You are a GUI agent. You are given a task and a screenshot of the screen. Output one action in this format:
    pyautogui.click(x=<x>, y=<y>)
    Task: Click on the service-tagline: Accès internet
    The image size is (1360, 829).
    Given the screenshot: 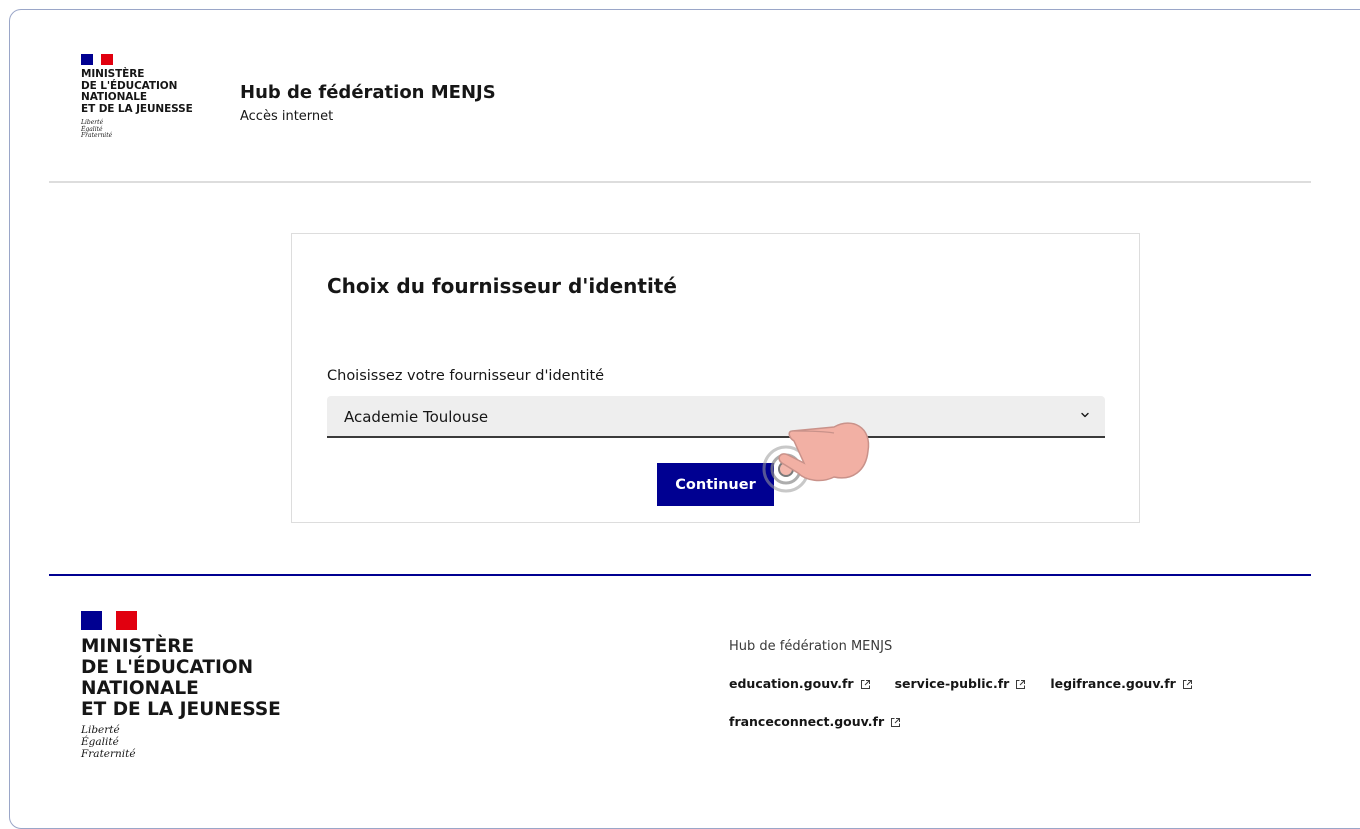 What is the action you would take?
    pyautogui.click(x=287, y=116)
    